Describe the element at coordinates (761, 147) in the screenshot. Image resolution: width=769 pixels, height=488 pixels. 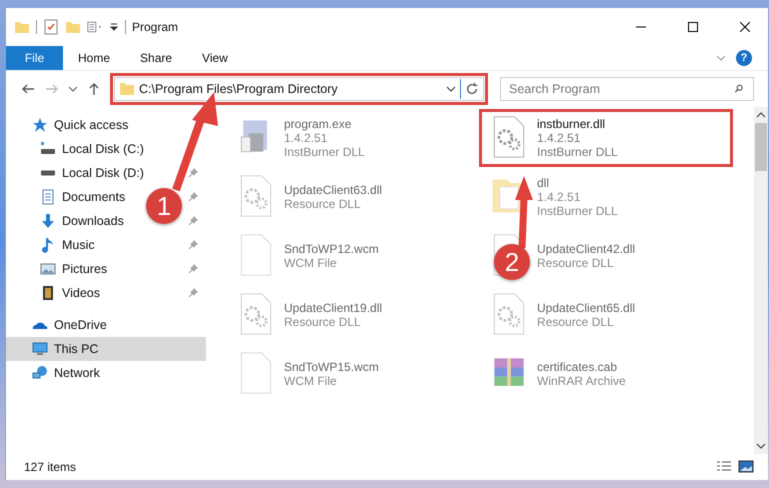
I see `scroll-thumb` at that location.